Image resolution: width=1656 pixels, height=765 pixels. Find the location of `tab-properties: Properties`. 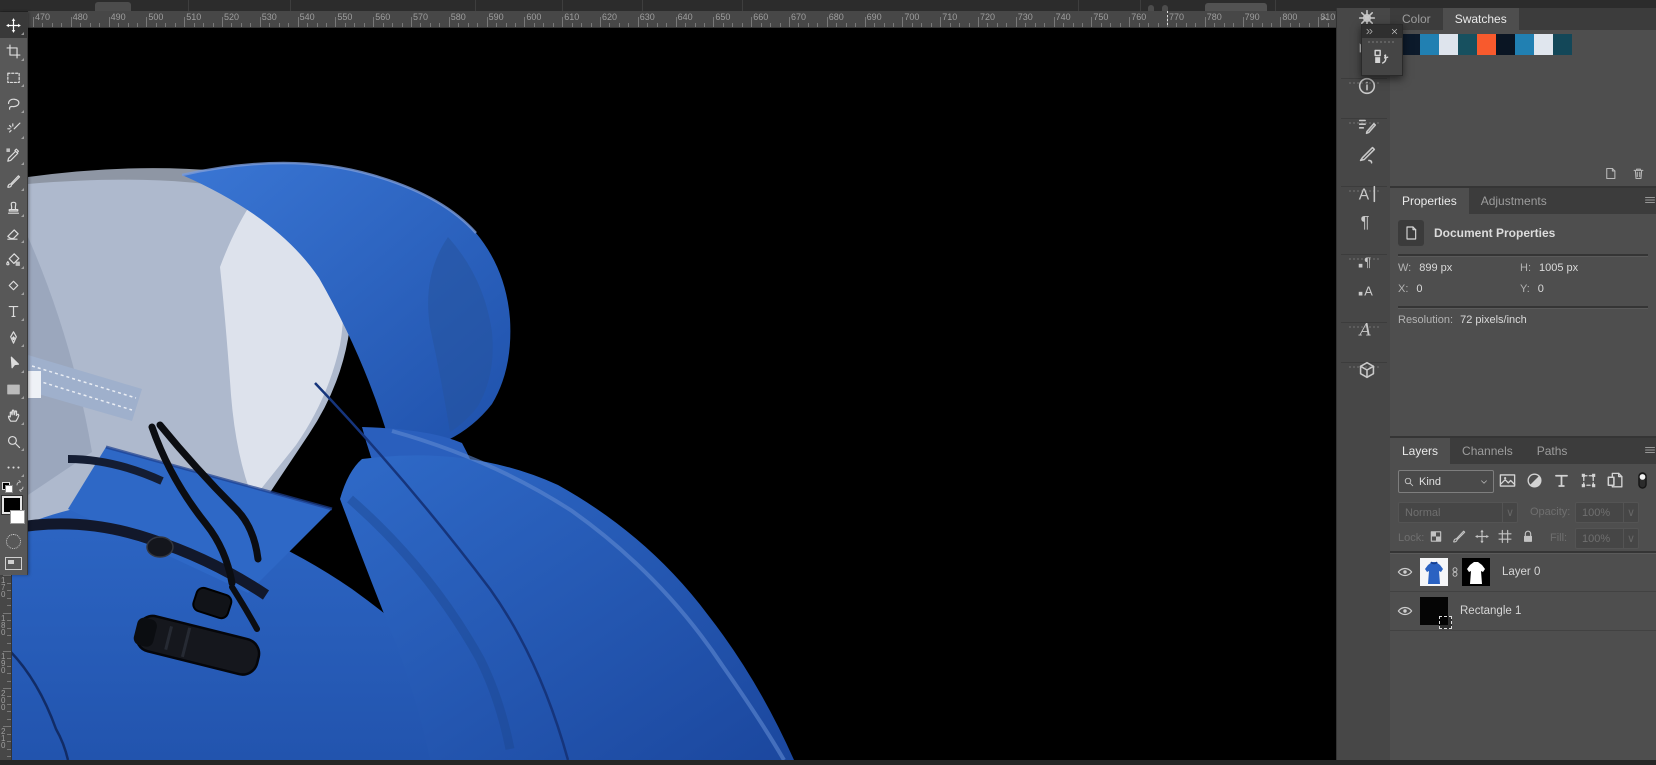

tab-properties: Properties is located at coordinates (1429, 201).